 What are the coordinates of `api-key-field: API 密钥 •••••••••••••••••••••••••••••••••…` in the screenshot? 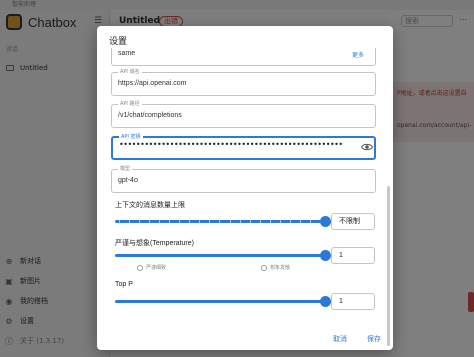 It's located at (243, 146).